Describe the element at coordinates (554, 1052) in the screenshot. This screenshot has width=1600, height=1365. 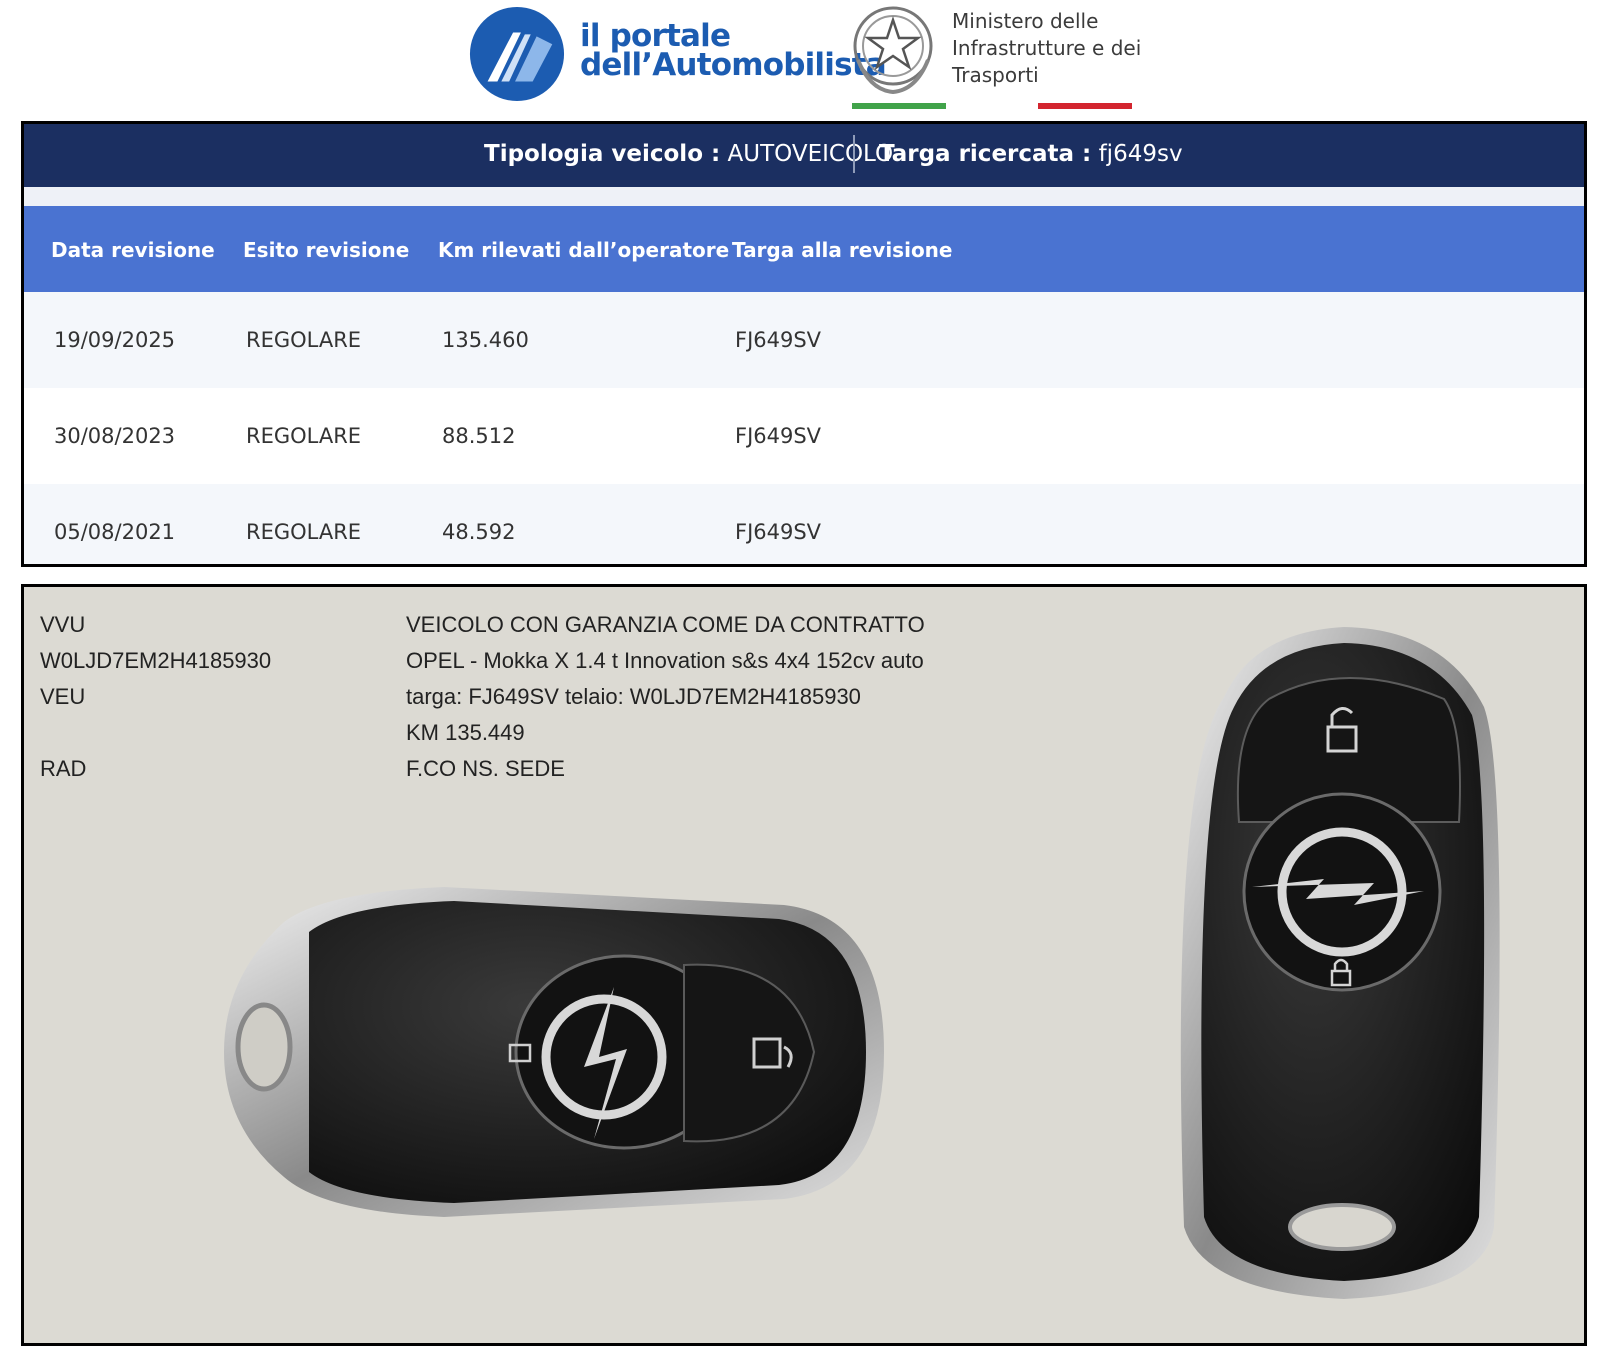
I see `car-key-fob-horizontal` at that location.